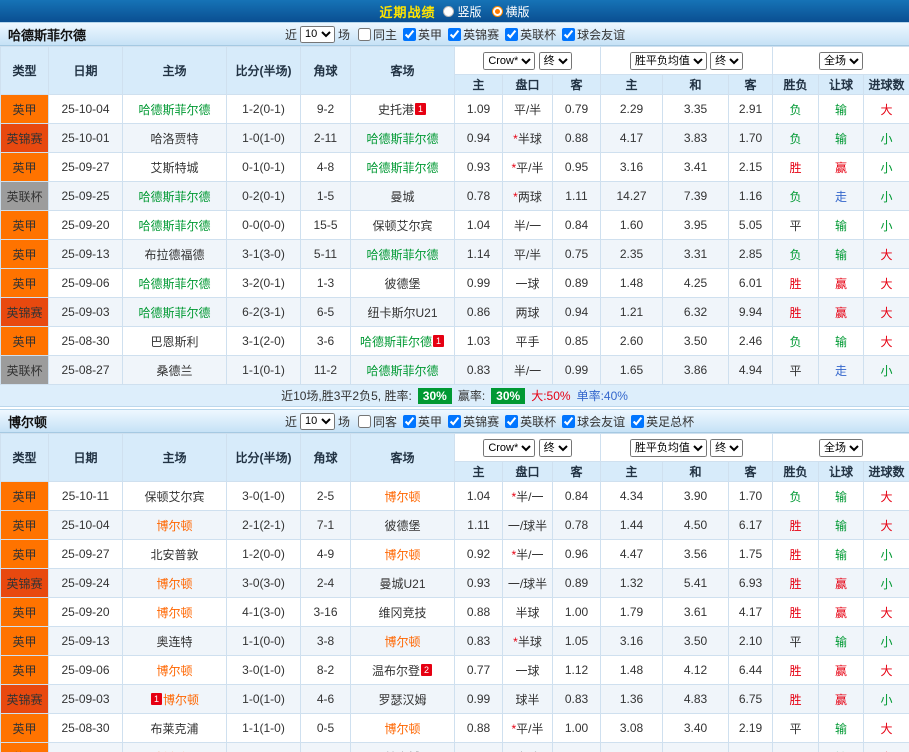 The image size is (909, 752). Describe the element at coordinates (402, 584) in the screenshot. I see `team-link: 曼城U21` at that location.